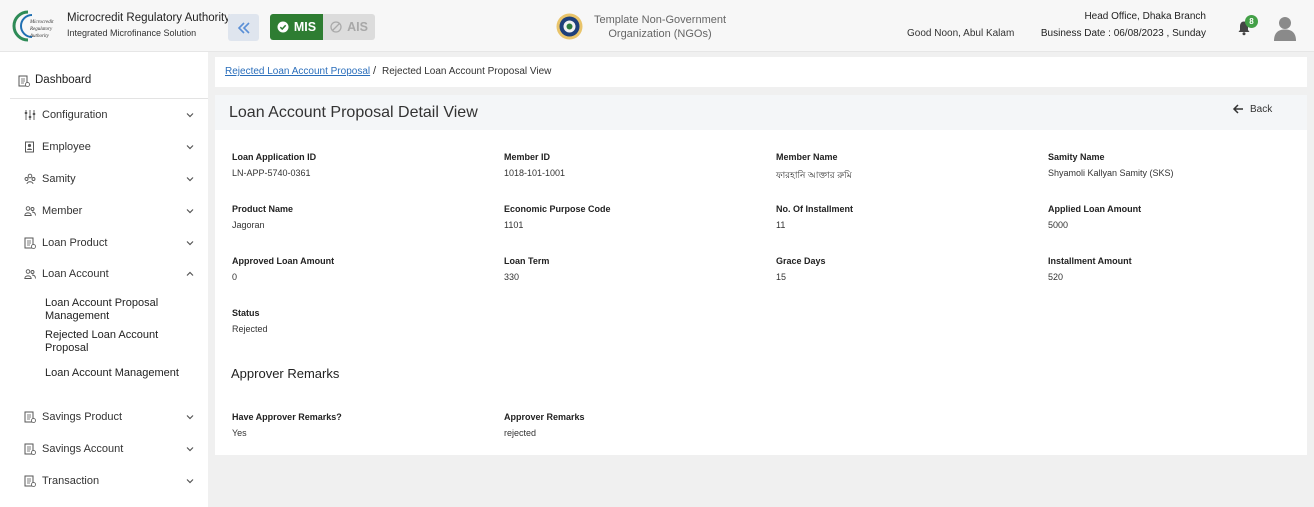  What do you see at coordinates (75, 115) in the screenshot?
I see `sidebar-item-label: Configuration` at bounding box center [75, 115].